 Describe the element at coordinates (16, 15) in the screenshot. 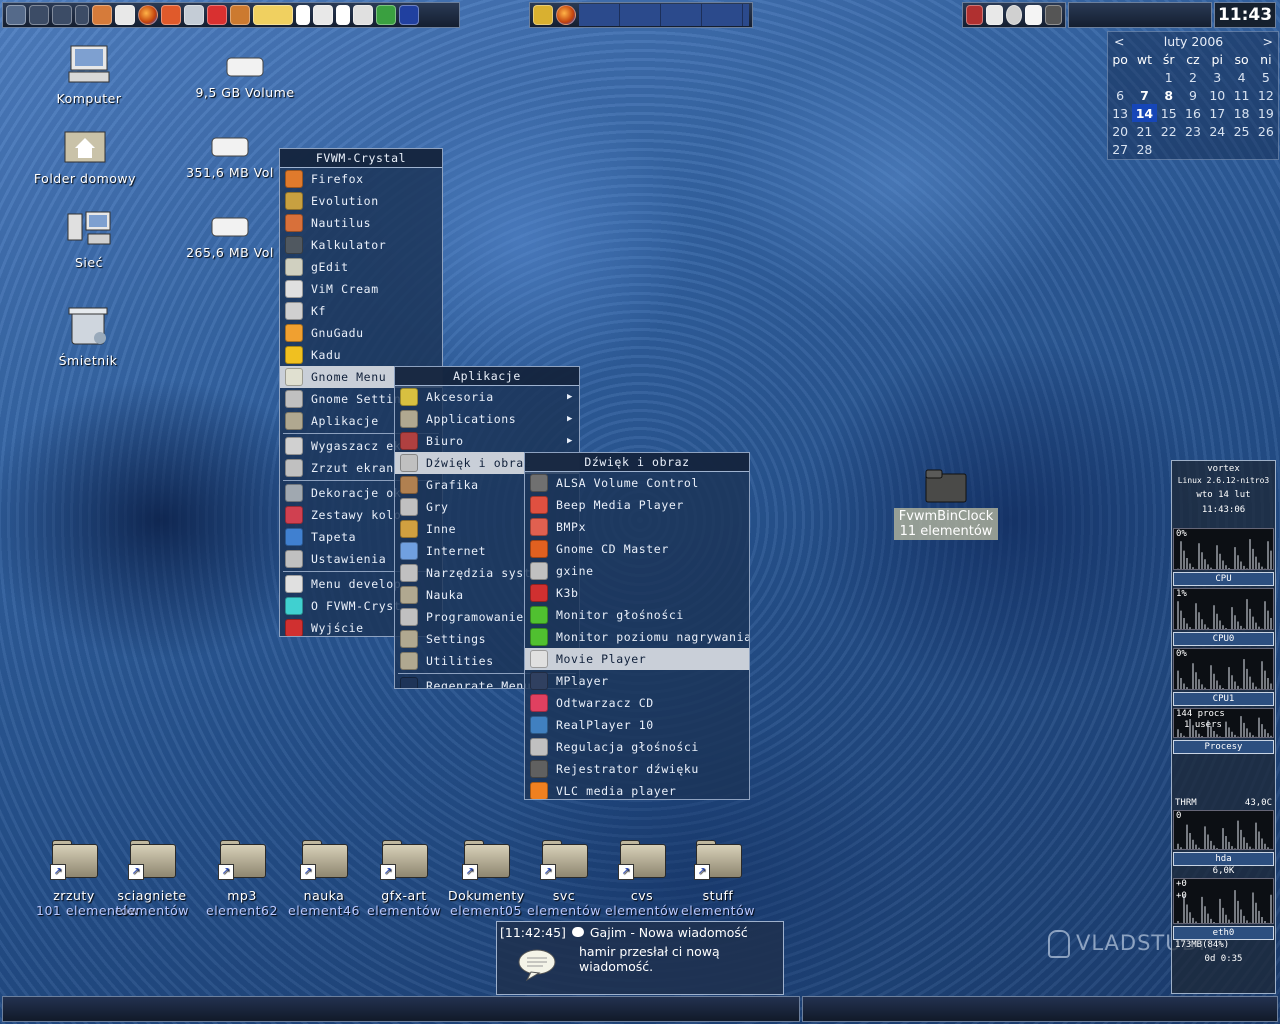

I see `fvwm-logo-icon` at that location.